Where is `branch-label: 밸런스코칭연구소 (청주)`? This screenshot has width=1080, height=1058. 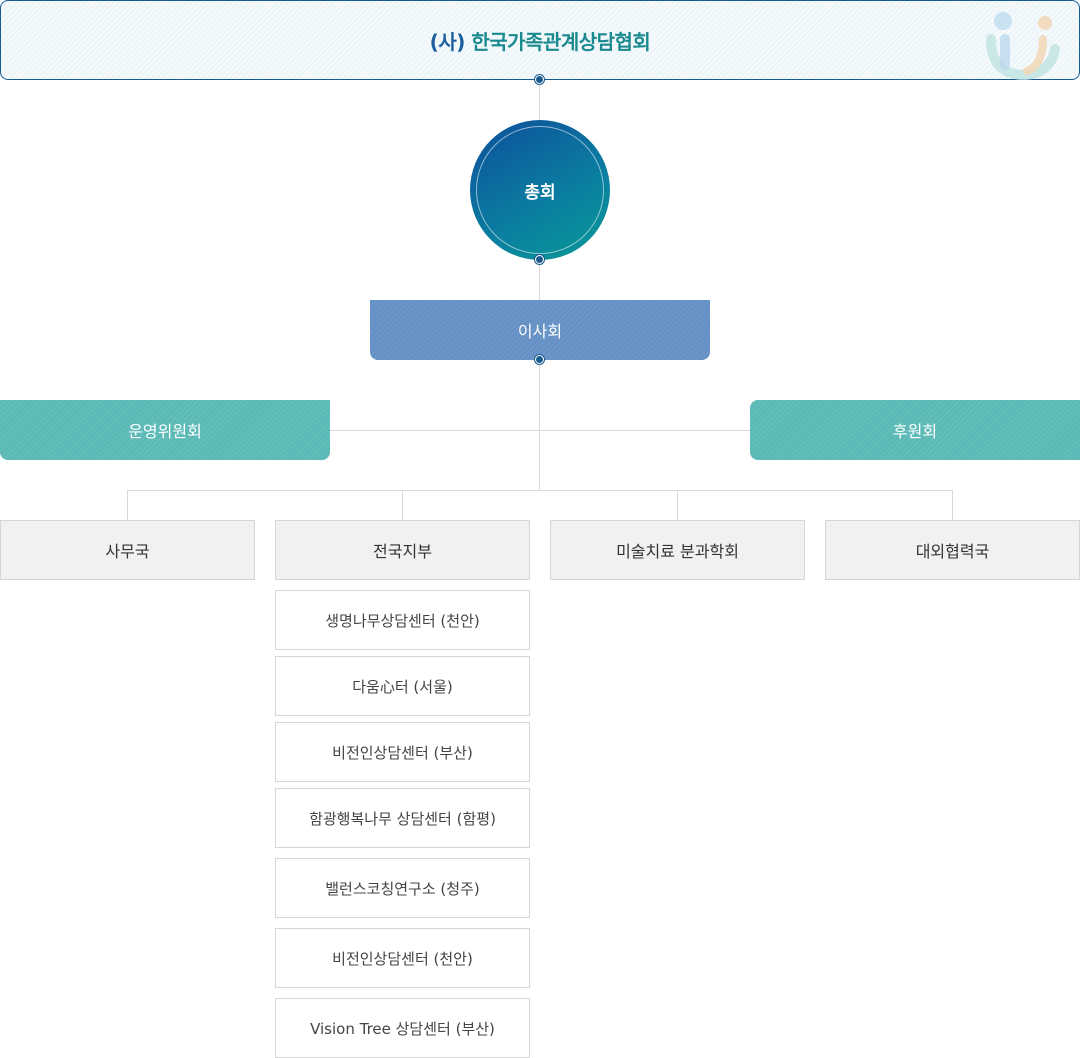
branch-label: 밸런스코칭연구소 (청주) is located at coordinates (402, 888).